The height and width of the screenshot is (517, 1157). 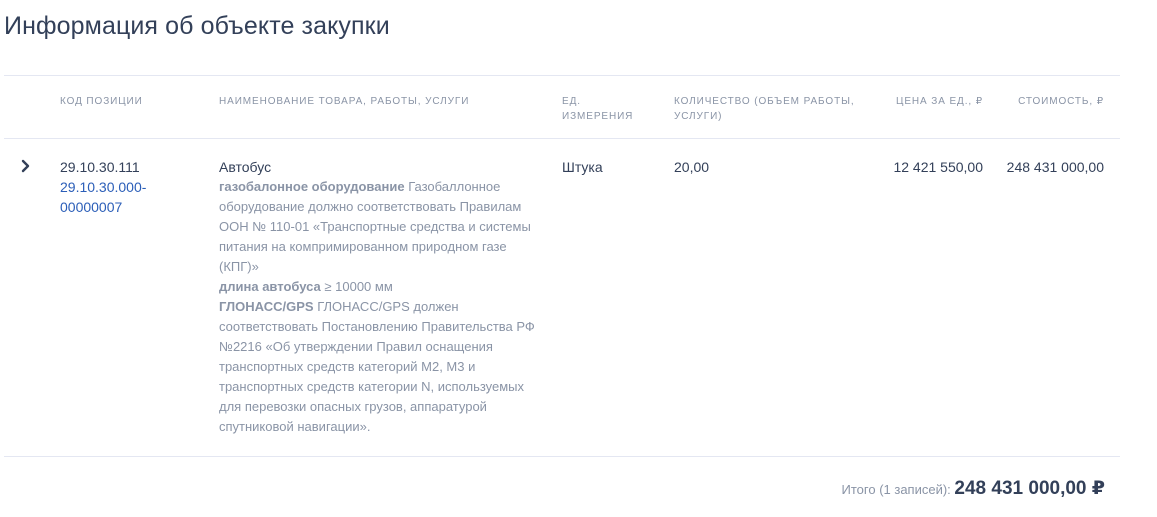 I want to click on cell-code: 29.10.30.111 29.10.30.000- 00000007, so click(x=103, y=187).